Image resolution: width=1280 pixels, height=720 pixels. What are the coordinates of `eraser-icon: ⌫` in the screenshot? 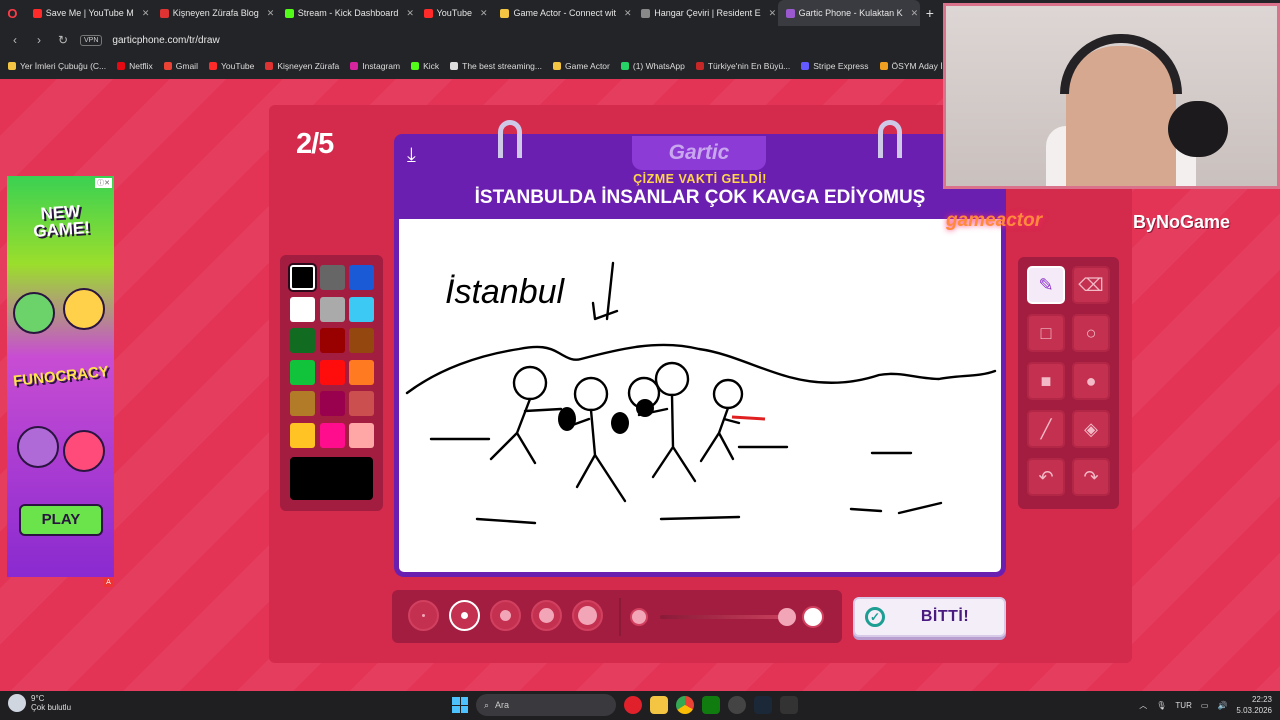 It's located at (1091, 285).